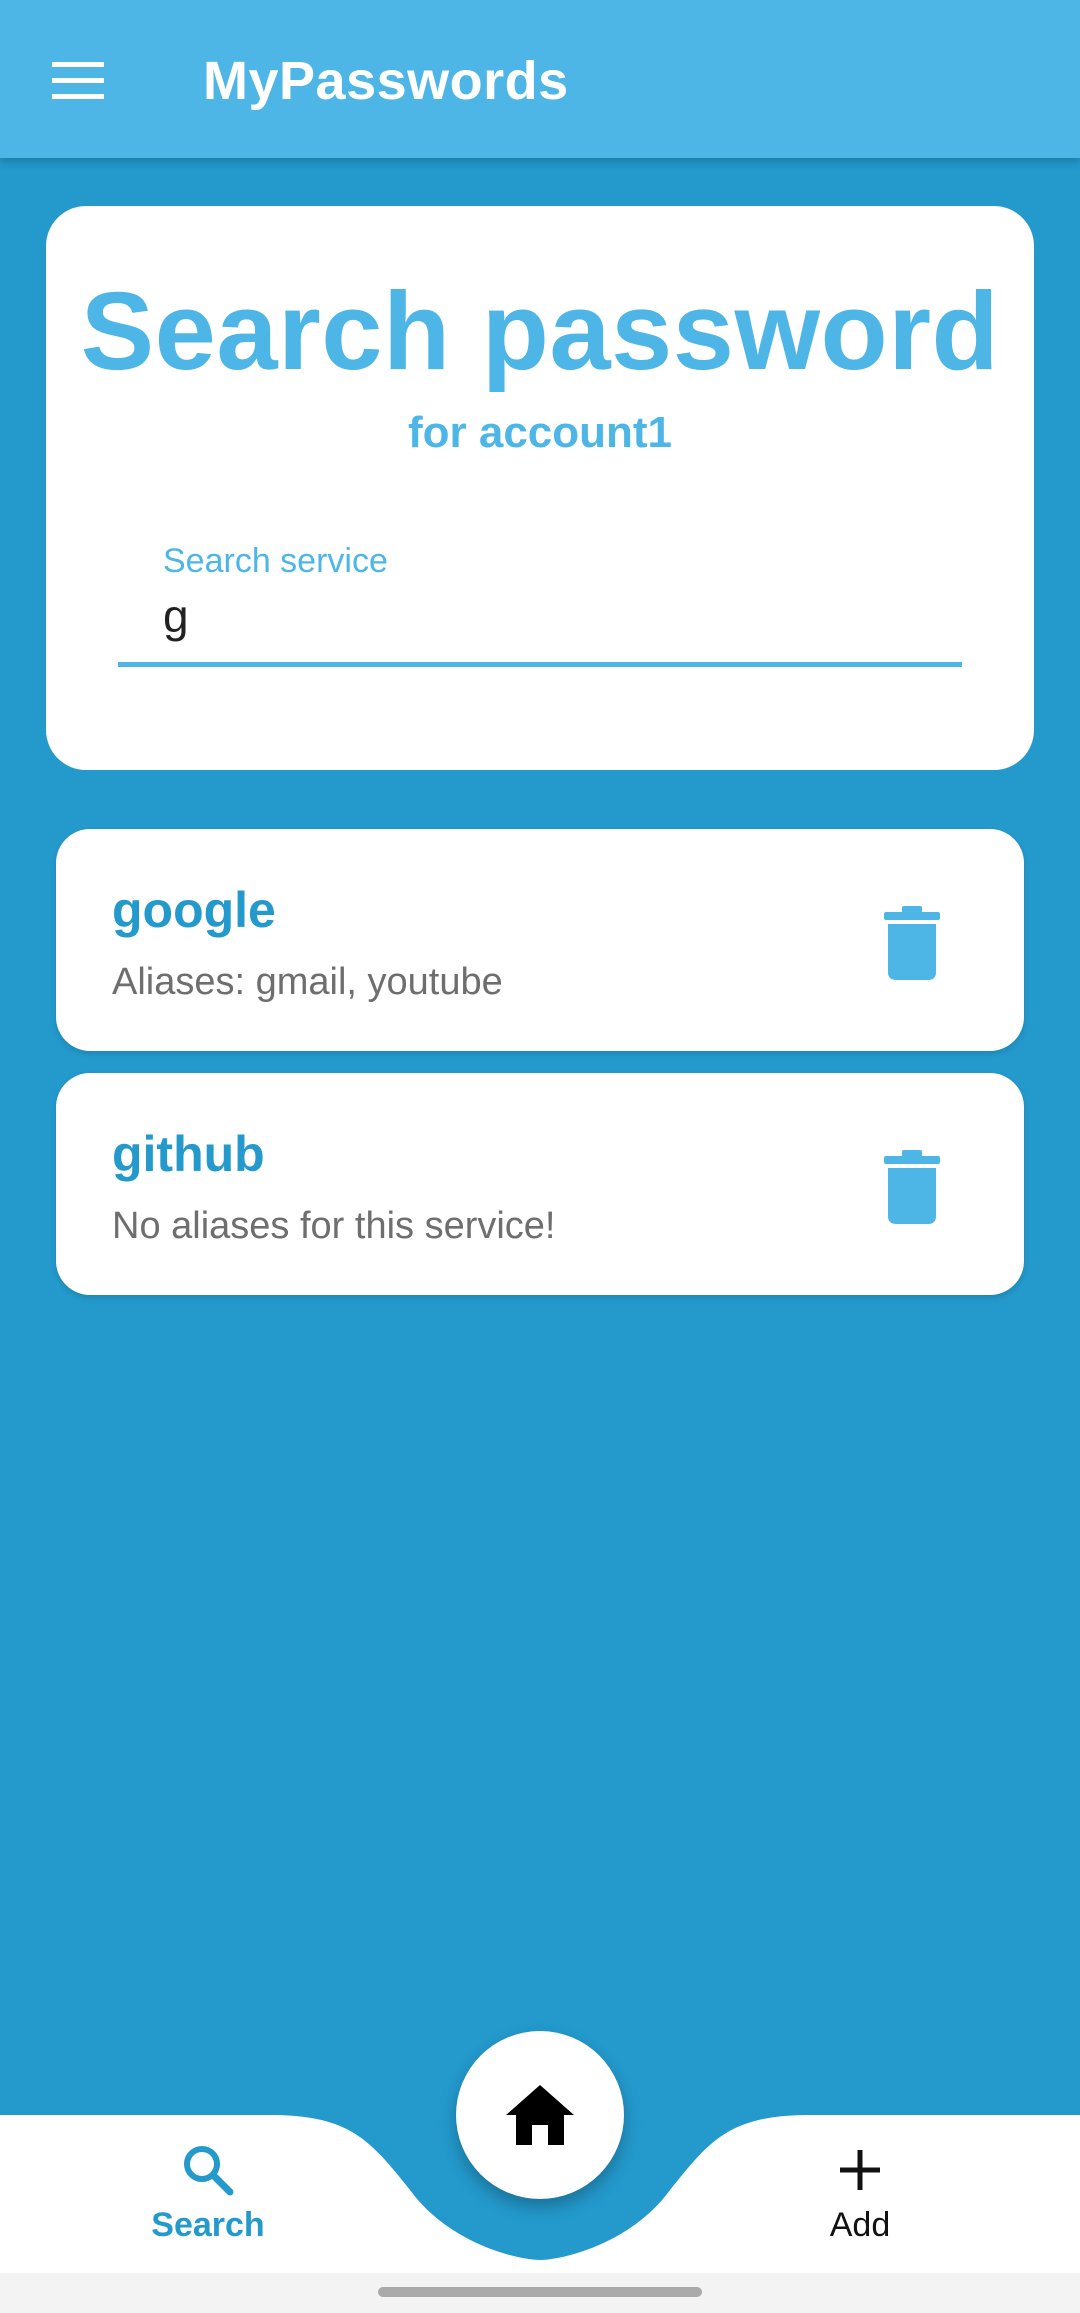  What do you see at coordinates (540, 940) in the screenshot?
I see `service-card-google: google Aliases: gmail, youtube` at bounding box center [540, 940].